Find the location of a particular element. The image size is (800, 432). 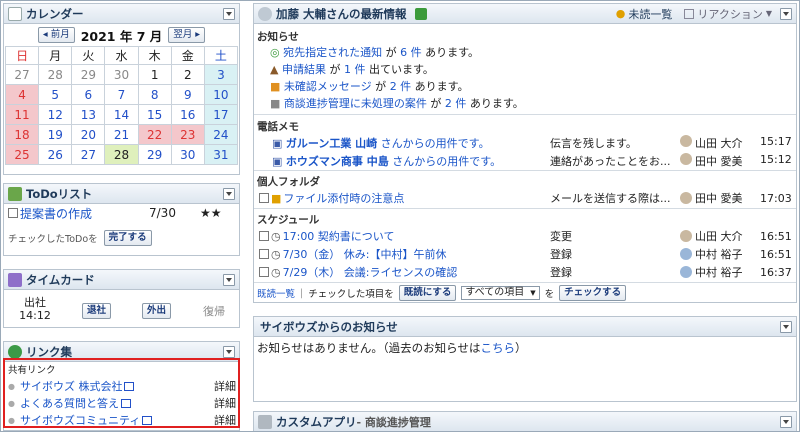

calendar-day: 24 is located at coordinates (221, 134).